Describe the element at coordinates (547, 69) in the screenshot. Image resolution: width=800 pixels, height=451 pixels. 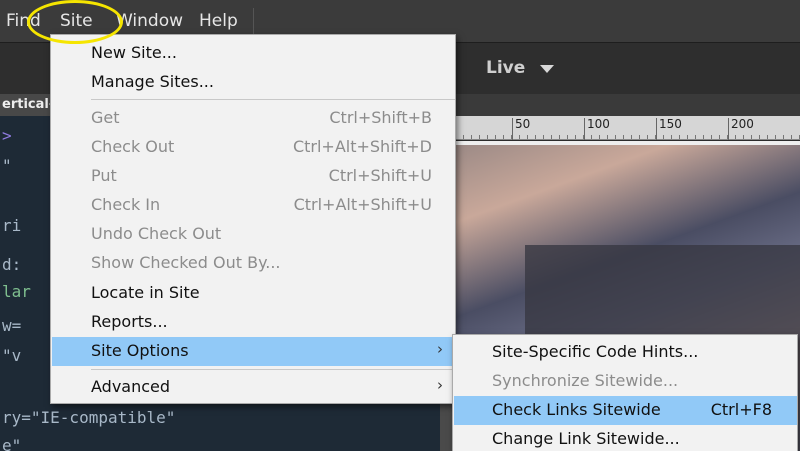
I see `chevron-down-icon` at that location.